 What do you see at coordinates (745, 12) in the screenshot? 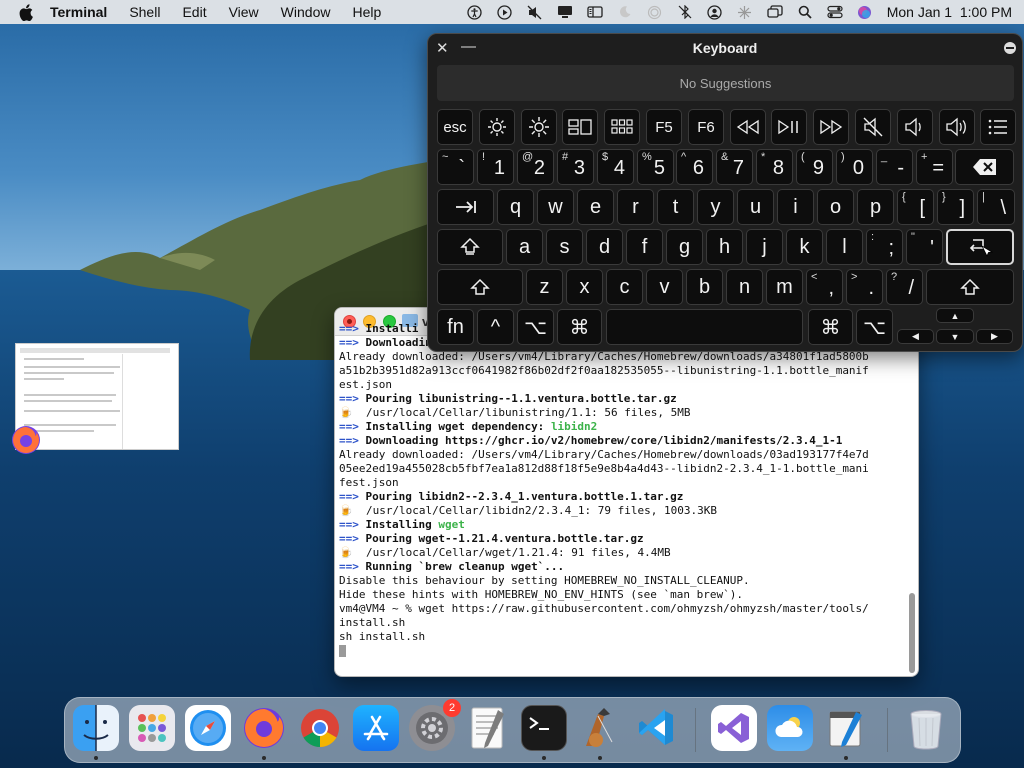
I see `network-icon` at bounding box center [745, 12].